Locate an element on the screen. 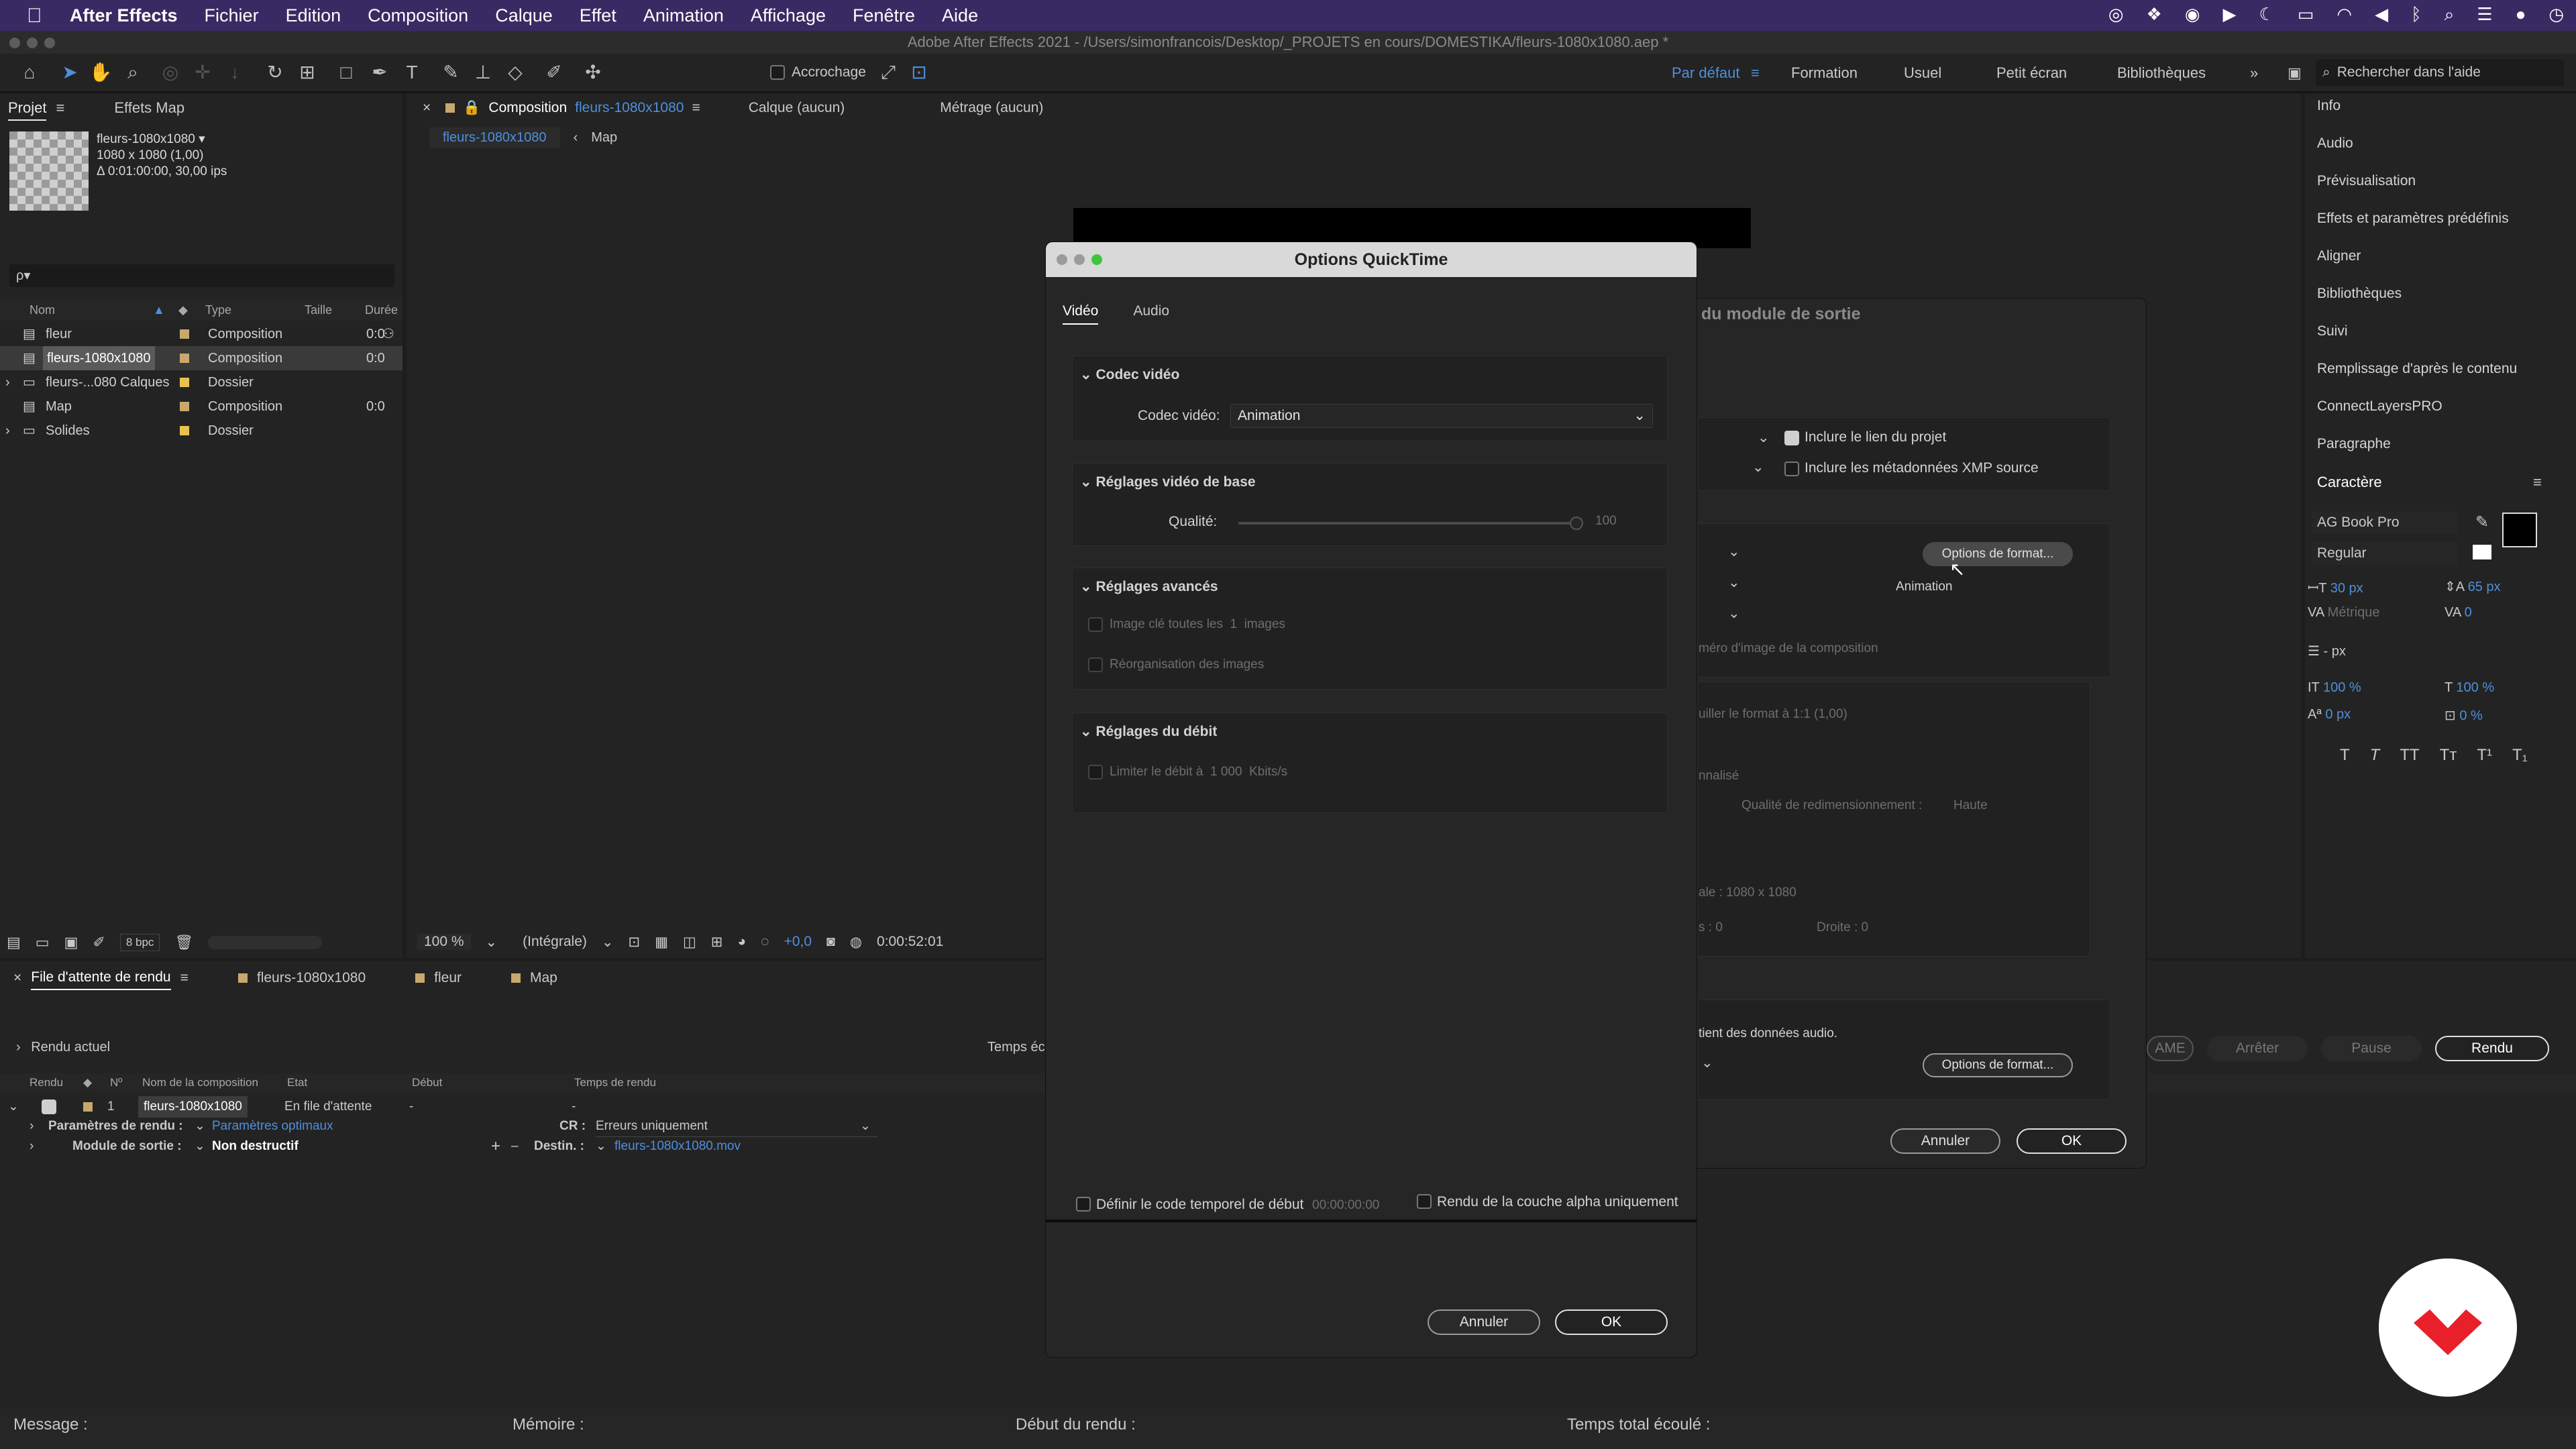 This screenshot has width=2576, height=1449. volume-icon: ◀ is located at coordinates (2381, 14).